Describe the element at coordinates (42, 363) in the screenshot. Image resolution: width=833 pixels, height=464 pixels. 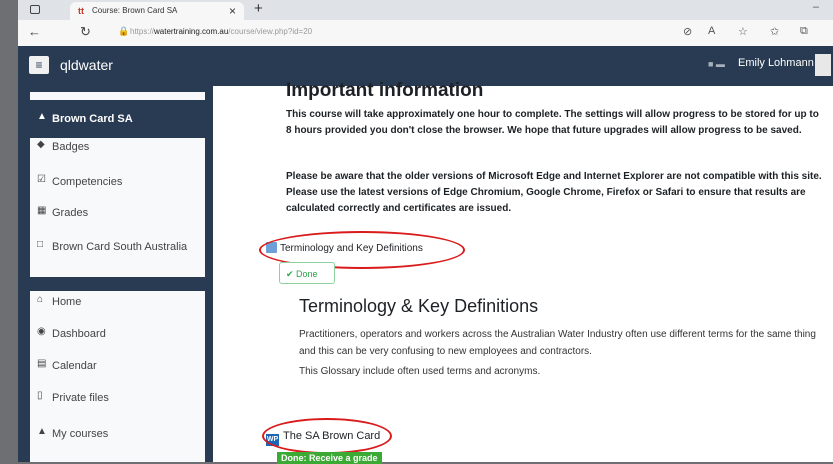
I see `calendar-icon: ▤` at that location.